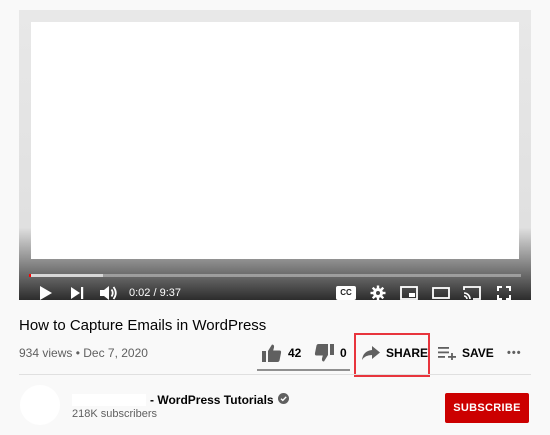 This screenshot has width=550, height=435. I want to click on miniplayer-button, so click(409, 293).